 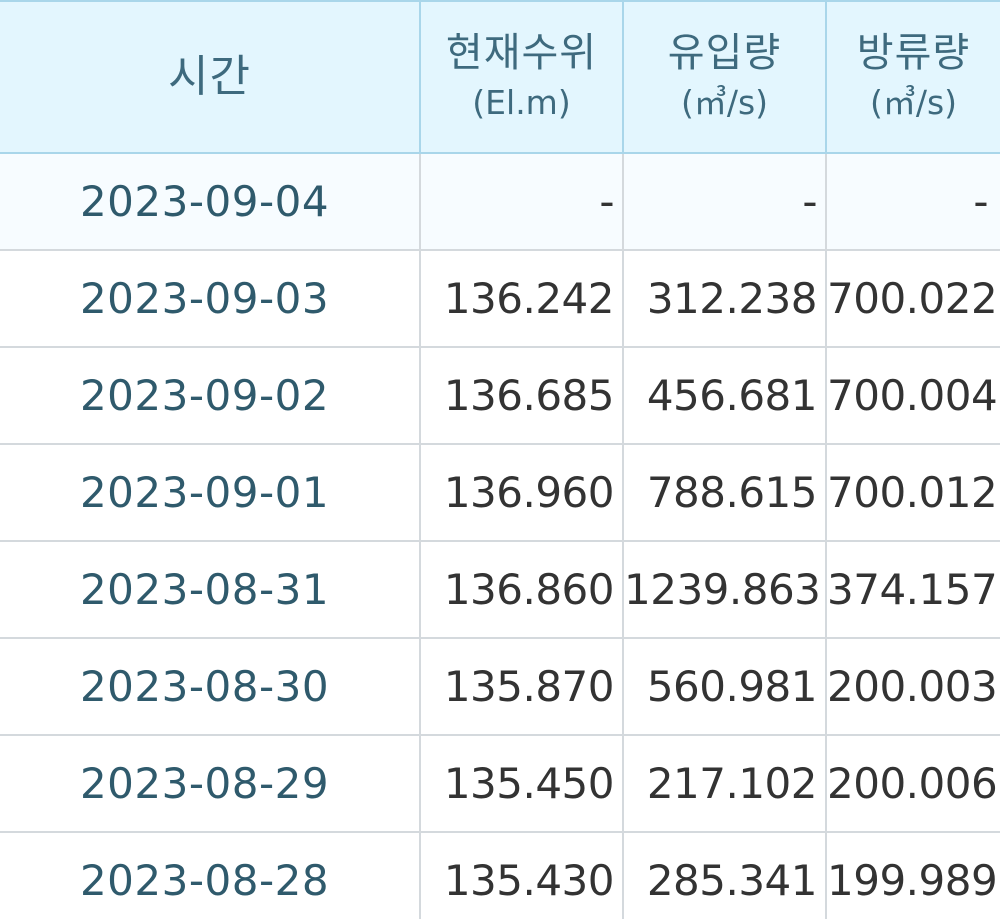 I want to click on cell-outflow: 200.003, so click(x=913, y=687).